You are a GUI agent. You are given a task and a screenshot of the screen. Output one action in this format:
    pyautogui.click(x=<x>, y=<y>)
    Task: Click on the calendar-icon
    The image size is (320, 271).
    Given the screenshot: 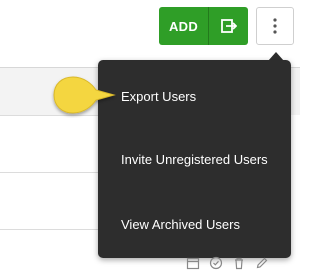 What is the action you would take?
    pyautogui.click(x=193, y=263)
    